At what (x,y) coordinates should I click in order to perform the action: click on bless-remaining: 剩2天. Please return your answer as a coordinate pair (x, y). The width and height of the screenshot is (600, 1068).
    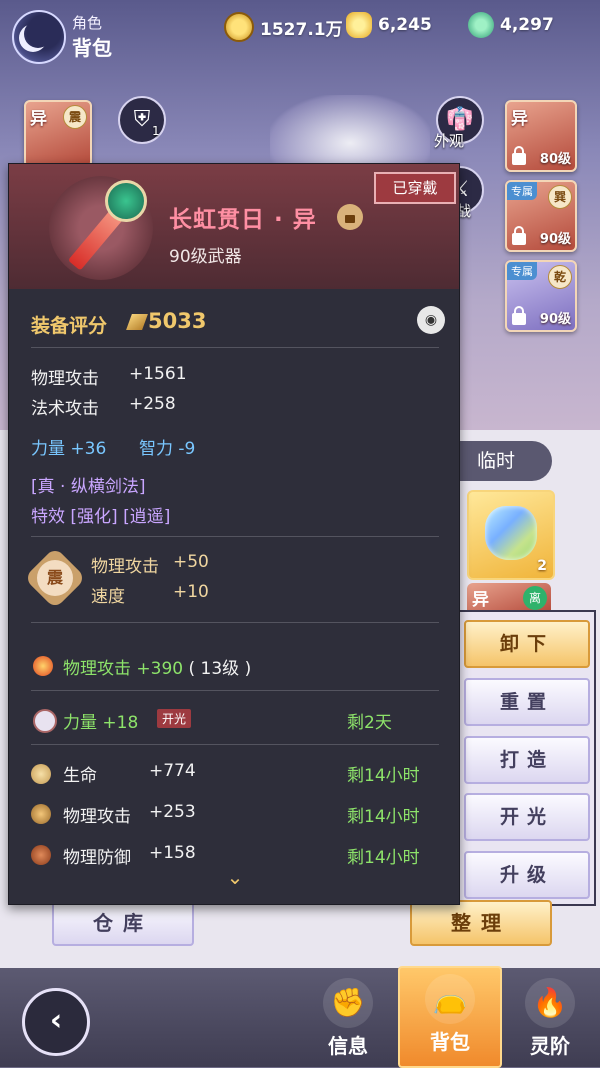
    Looking at the image, I should click on (369, 723).